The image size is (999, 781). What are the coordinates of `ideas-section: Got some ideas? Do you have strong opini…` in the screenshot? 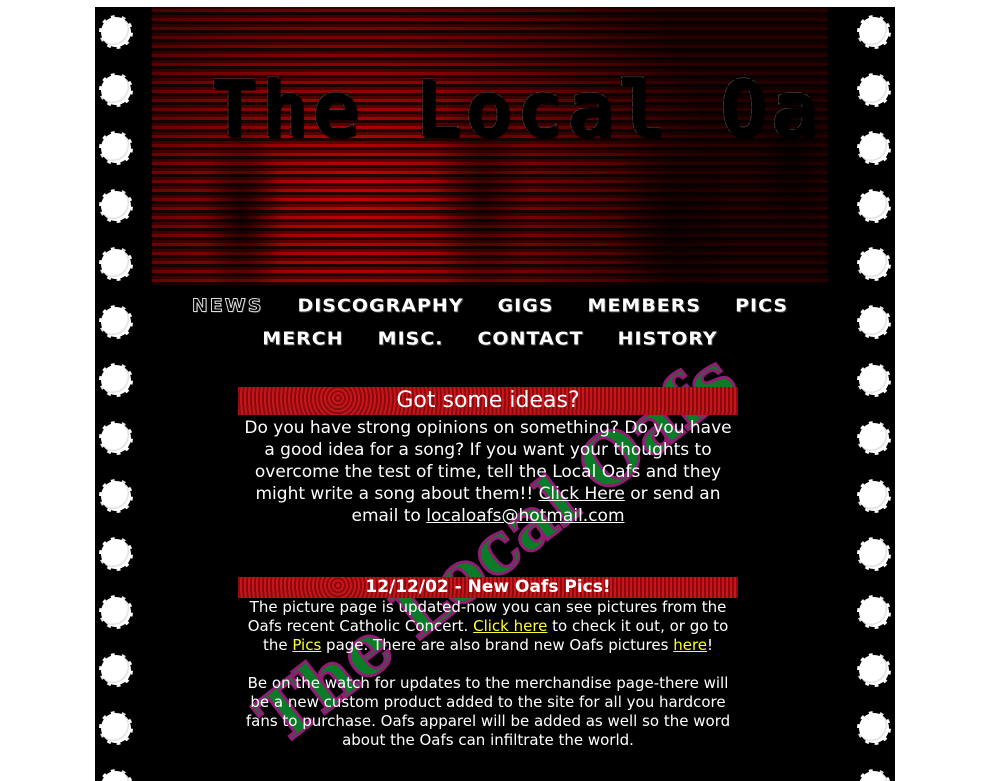 It's located at (488, 457).